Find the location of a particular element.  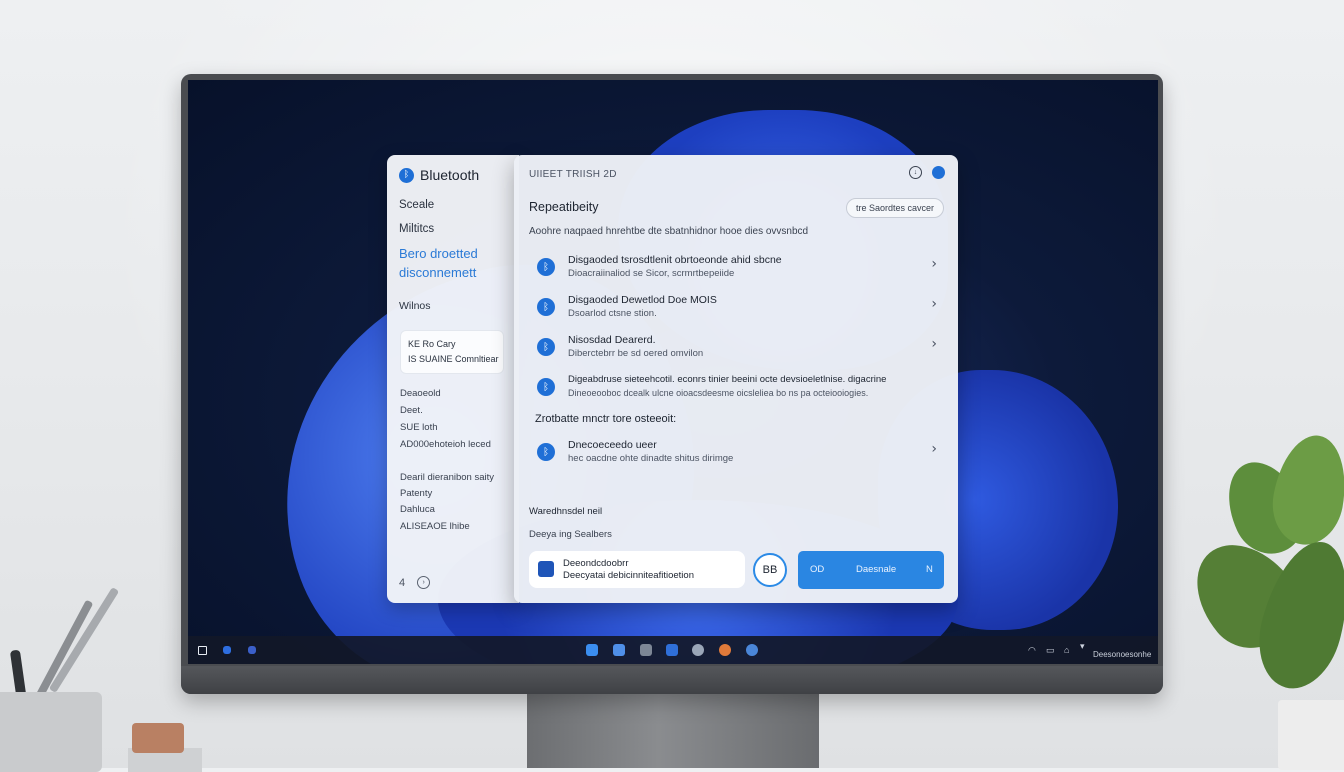

breadcrumb: UIIEET TRIISH 2D is located at coordinates (573, 174).